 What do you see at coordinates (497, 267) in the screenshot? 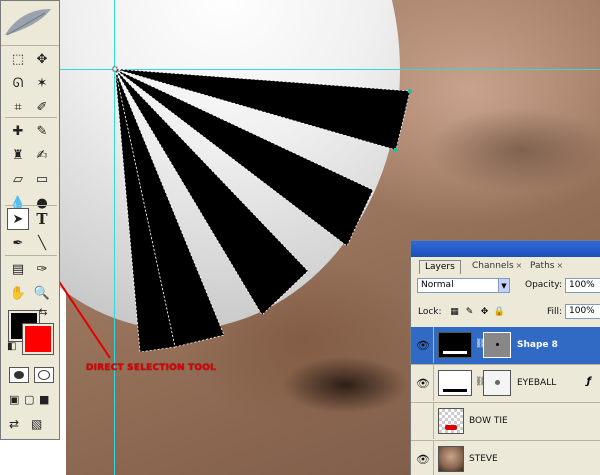
I see `tab-channels: Channels ×` at bounding box center [497, 267].